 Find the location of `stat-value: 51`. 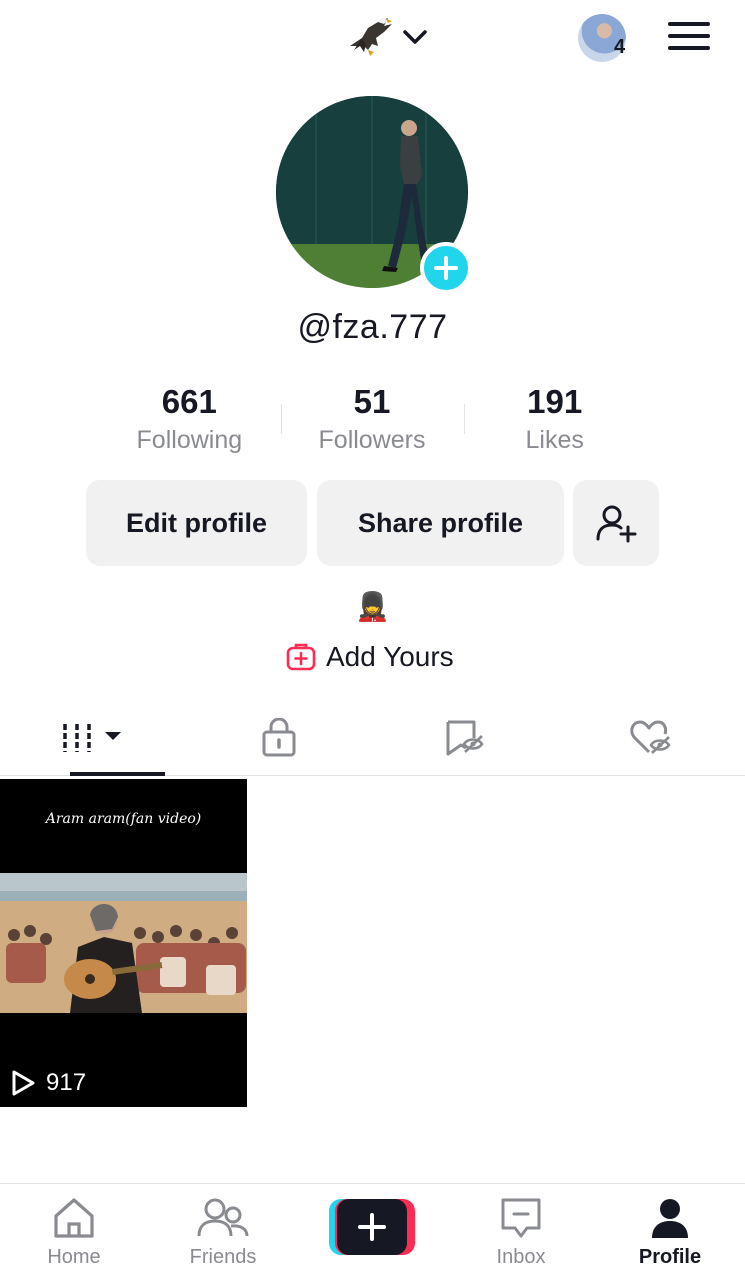

stat-value: 51 is located at coordinates (372, 401).